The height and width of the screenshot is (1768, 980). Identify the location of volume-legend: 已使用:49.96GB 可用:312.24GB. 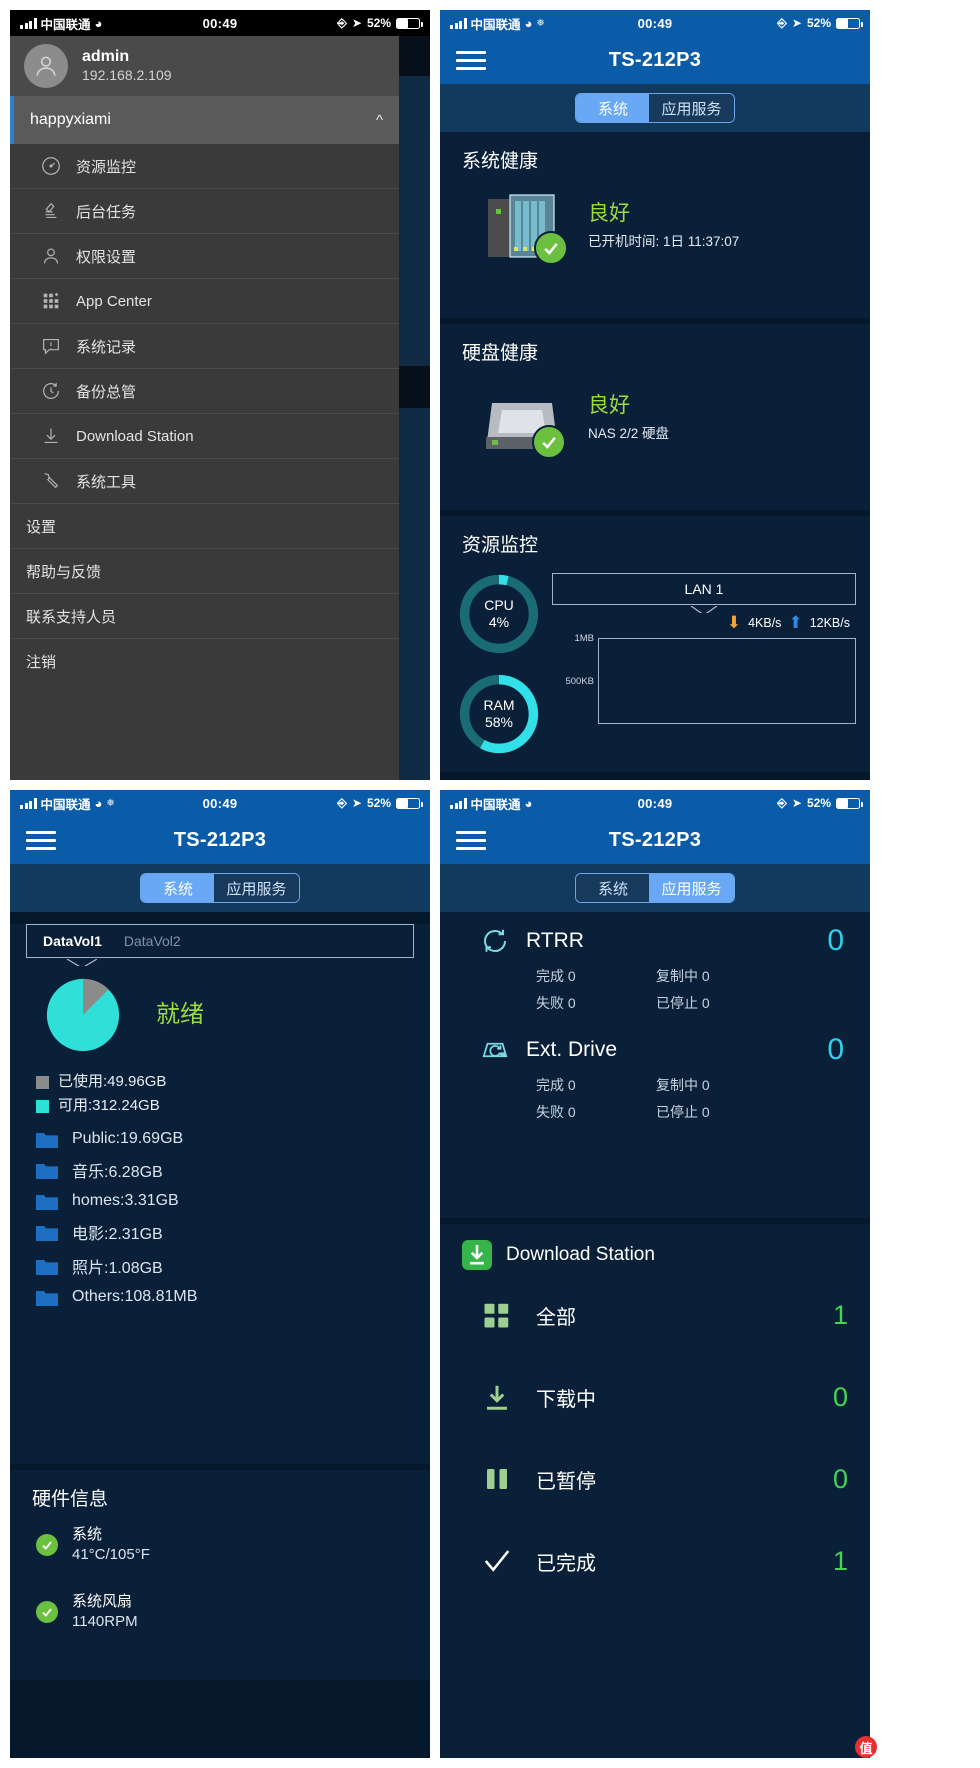
(220, 1093).